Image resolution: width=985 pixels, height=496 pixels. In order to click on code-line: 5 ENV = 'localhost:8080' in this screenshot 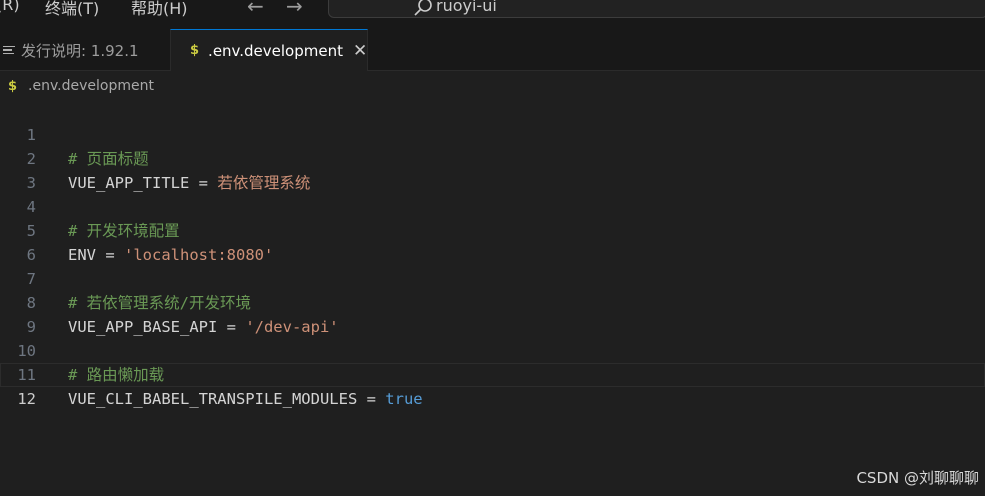, I will do `click(492, 229)`.